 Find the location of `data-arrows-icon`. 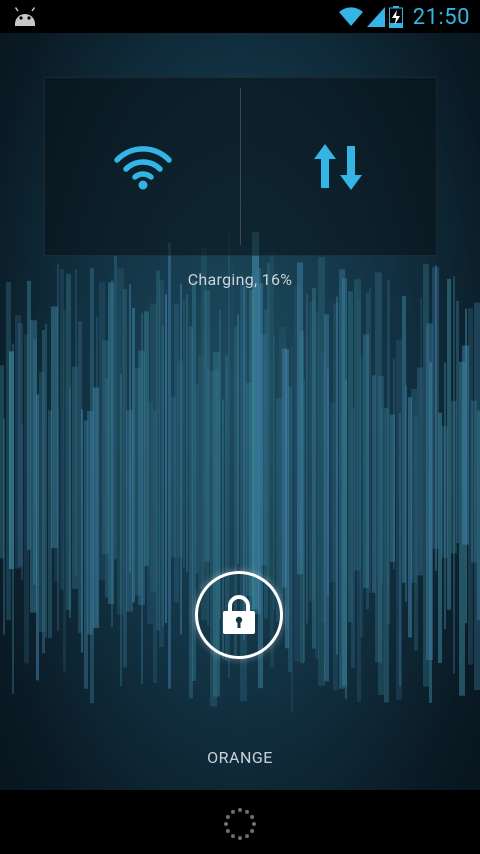

data-arrows-icon is located at coordinates (338, 166).